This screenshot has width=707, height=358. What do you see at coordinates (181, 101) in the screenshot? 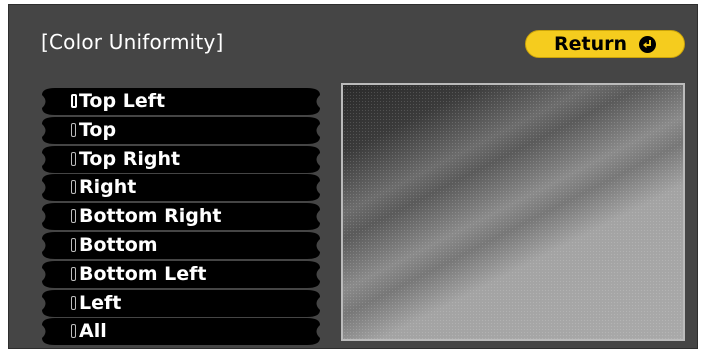
I see `menu-item-top-left: Top Left` at bounding box center [181, 101].